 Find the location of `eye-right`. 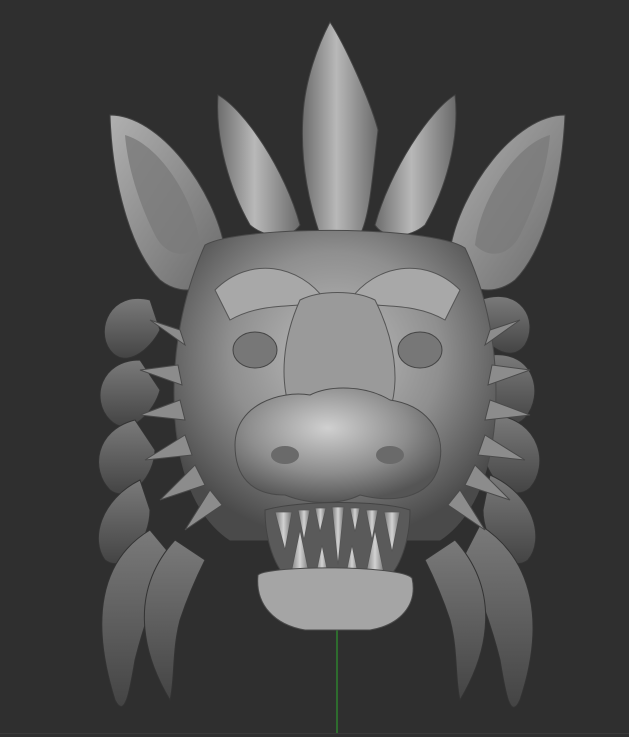

eye-right is located at coordinates (420, 350).